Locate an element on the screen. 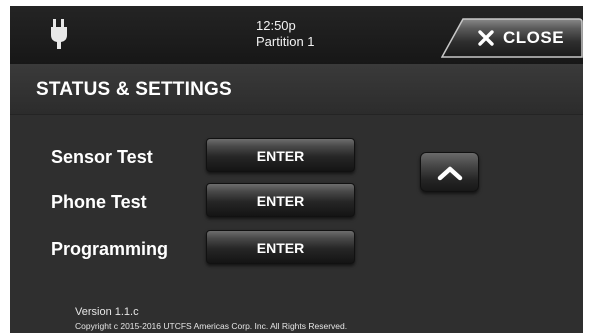  sensor-test-label: Sensor Test is located at coordinates (102, 157).